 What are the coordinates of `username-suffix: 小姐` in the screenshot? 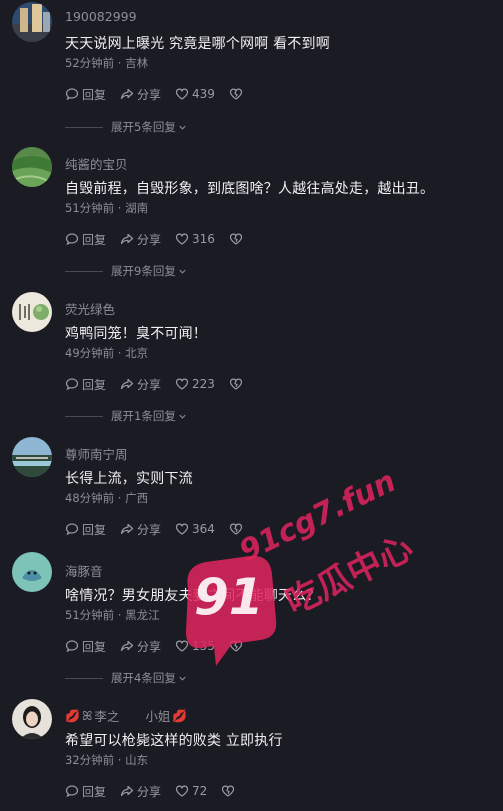 It's located at (158, 716).